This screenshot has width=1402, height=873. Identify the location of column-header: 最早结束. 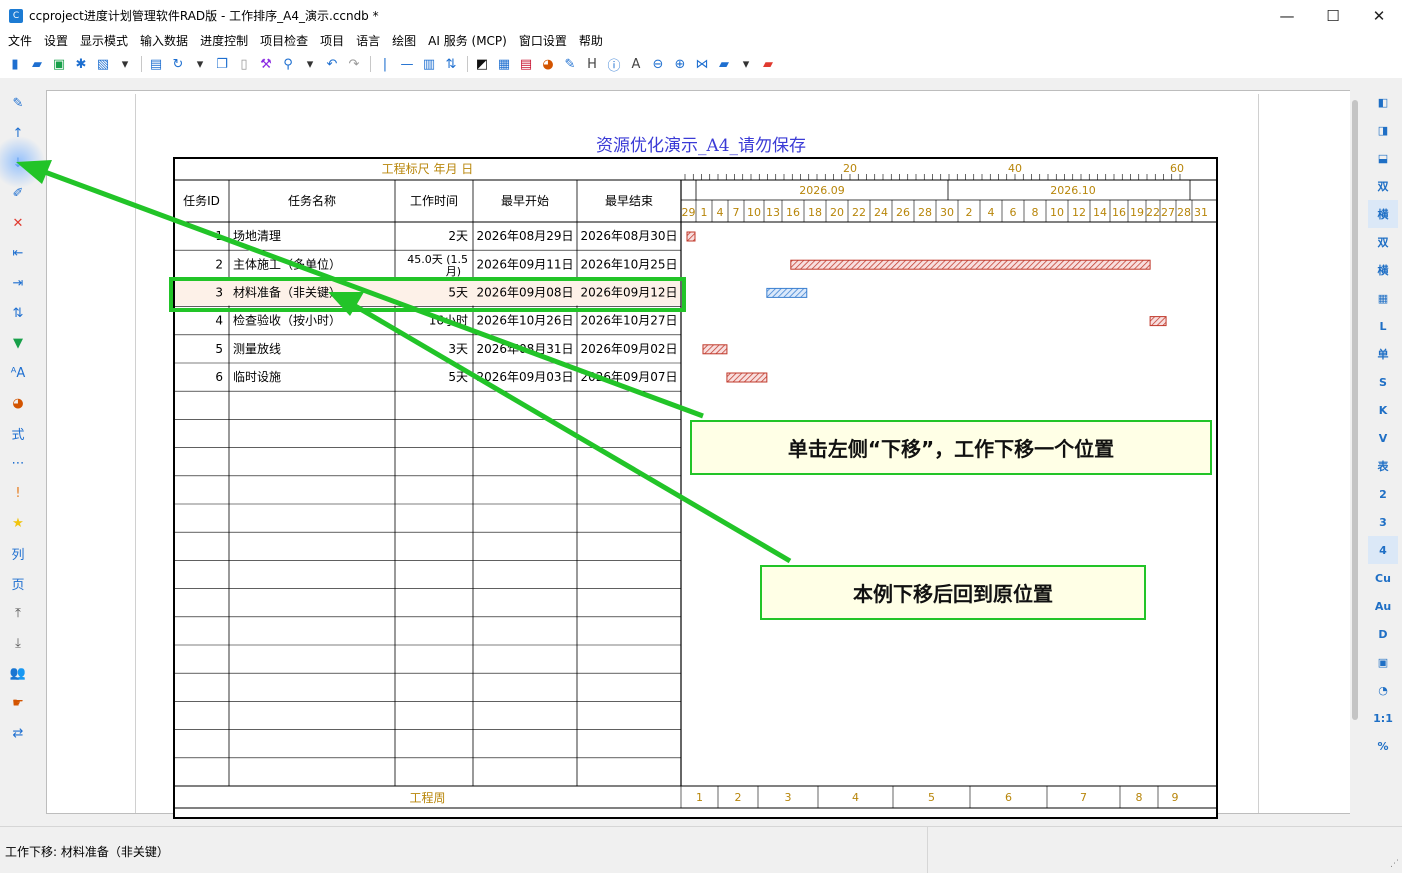
(629, 201).